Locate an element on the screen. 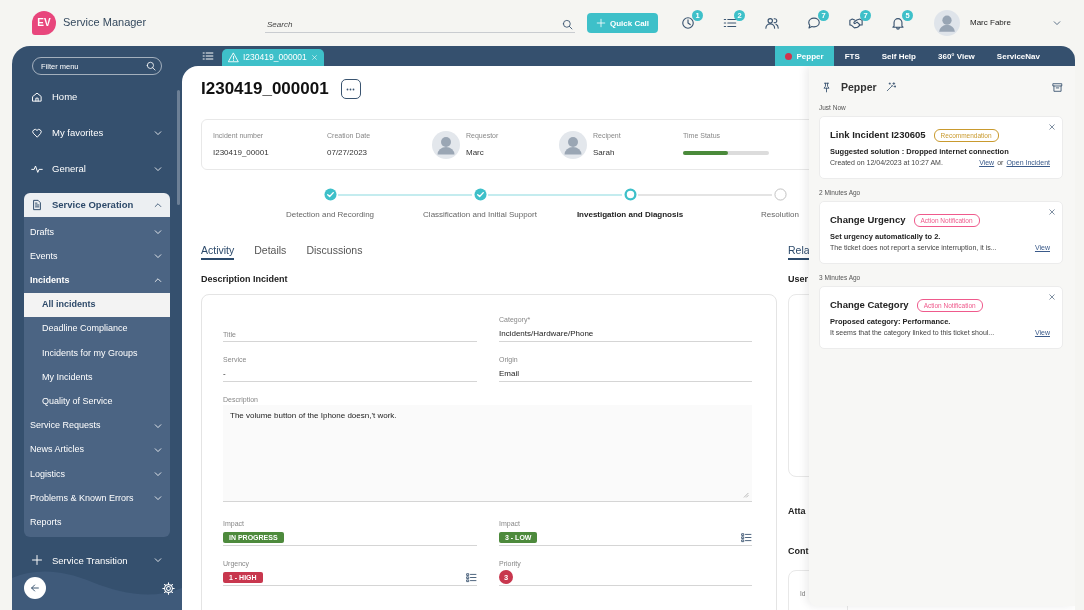 Image resolution: width=1084 pixels, height=610 pixels. step-label: Detection and Recording is located at coordinates (330, 215).